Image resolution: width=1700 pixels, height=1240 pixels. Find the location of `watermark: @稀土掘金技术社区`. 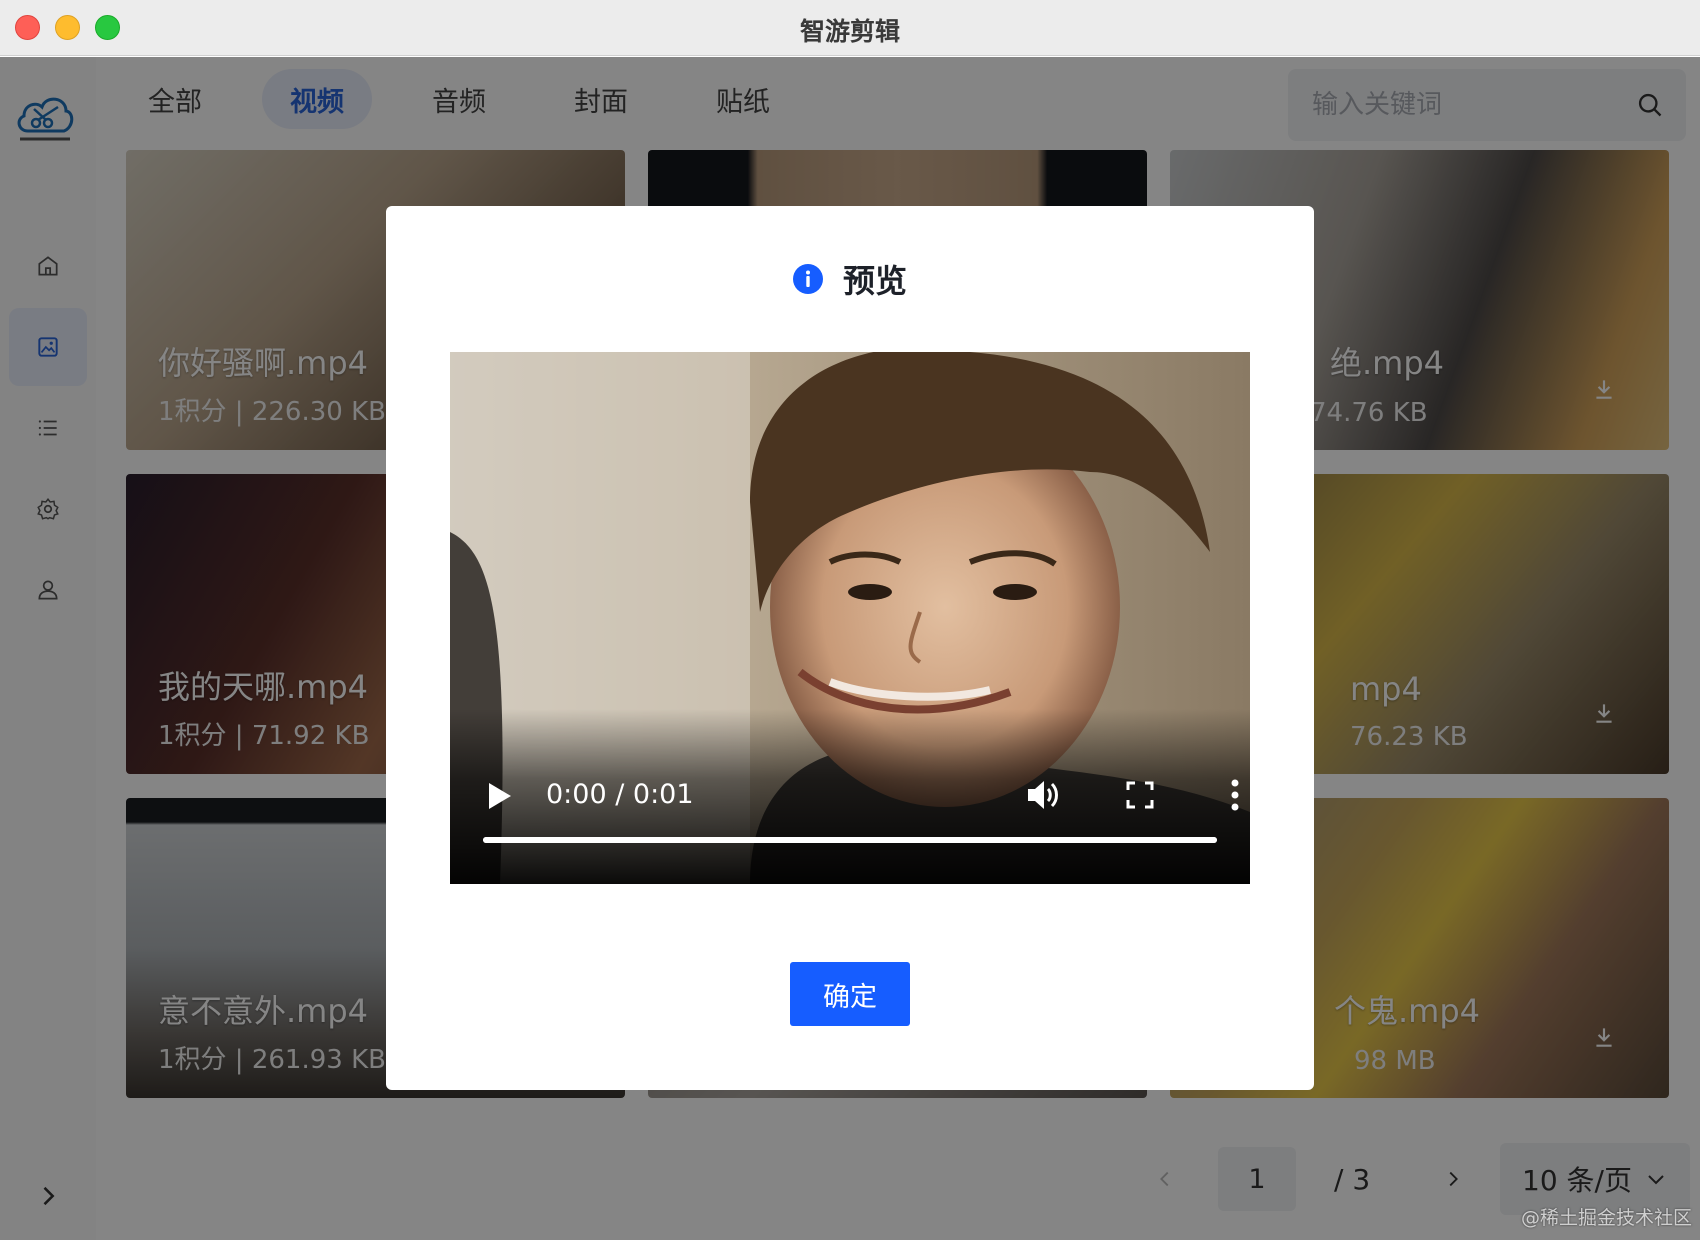

watermark: @稀土掘金技术社区 is located at coordinates (1606, 1218).